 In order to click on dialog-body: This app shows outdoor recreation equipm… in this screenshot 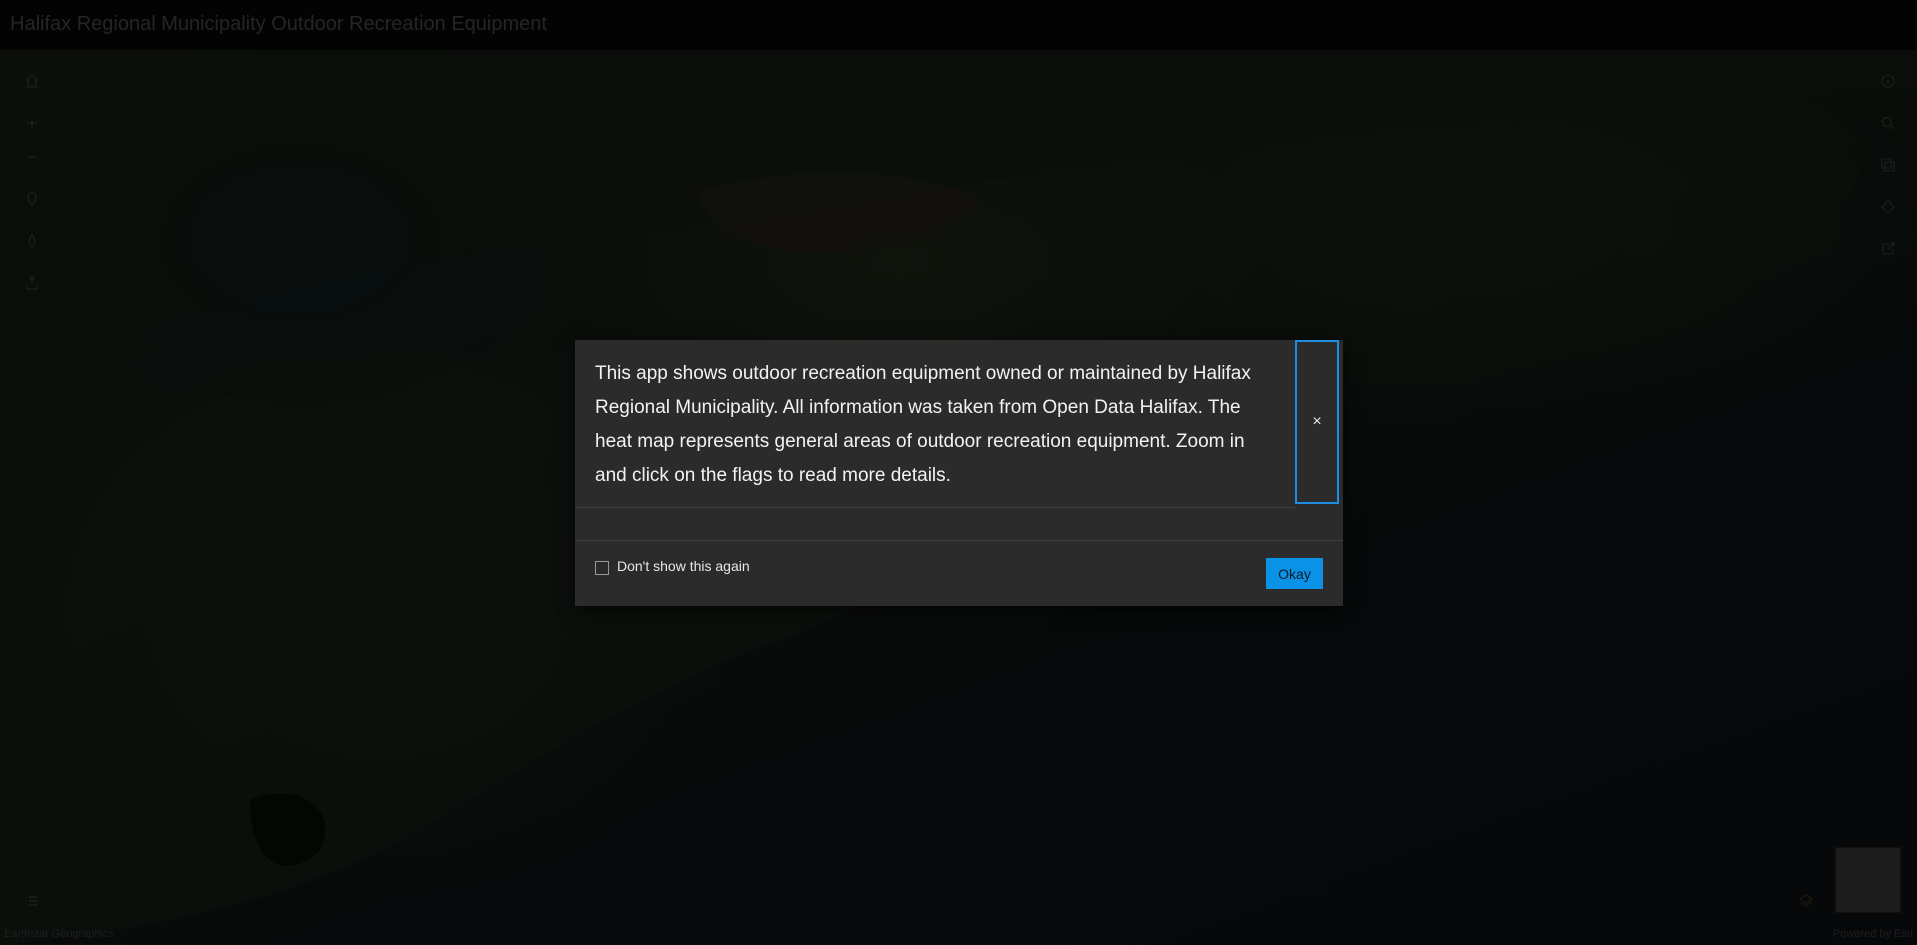, I will do `click(935, 424)`.